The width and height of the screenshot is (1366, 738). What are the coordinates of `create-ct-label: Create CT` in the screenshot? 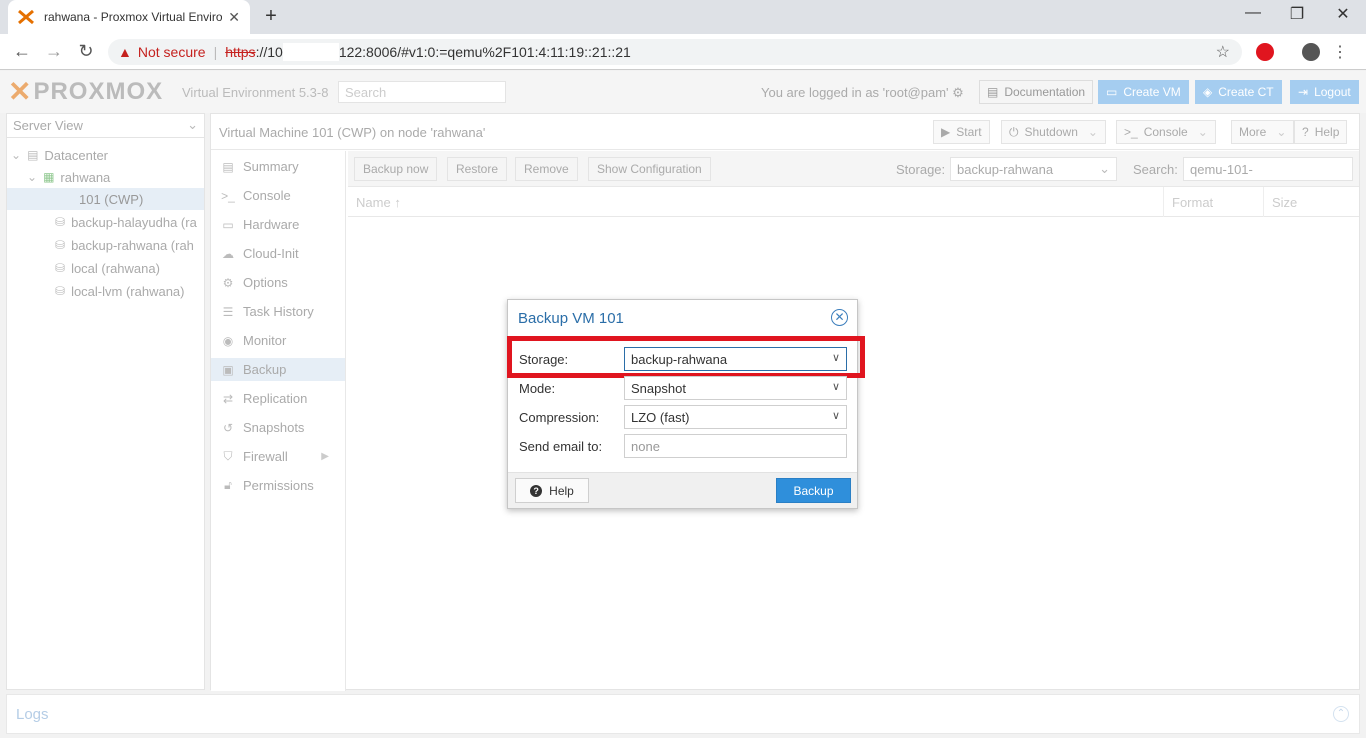 It's located at (1246, 92).